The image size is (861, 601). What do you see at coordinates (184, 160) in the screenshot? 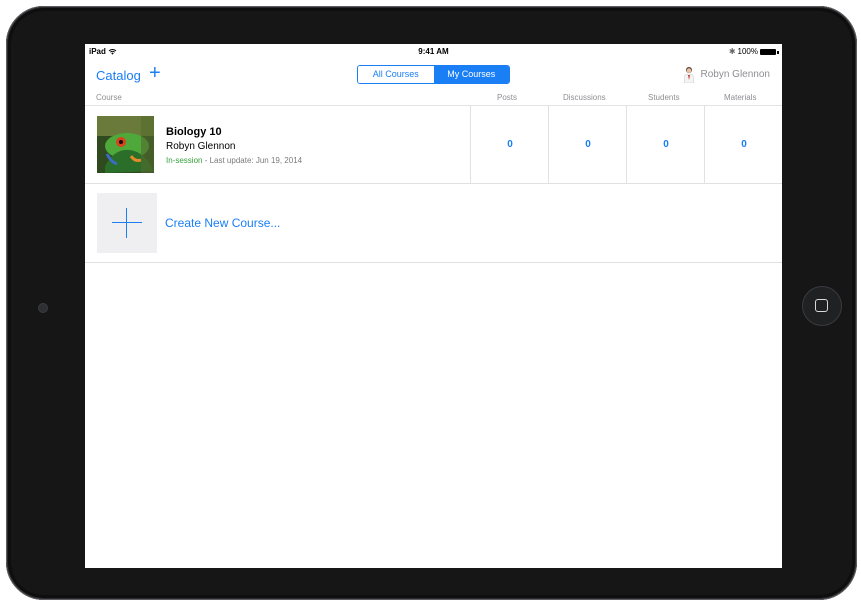
I see `course-status: In-session` at bounding box center [184, 160].